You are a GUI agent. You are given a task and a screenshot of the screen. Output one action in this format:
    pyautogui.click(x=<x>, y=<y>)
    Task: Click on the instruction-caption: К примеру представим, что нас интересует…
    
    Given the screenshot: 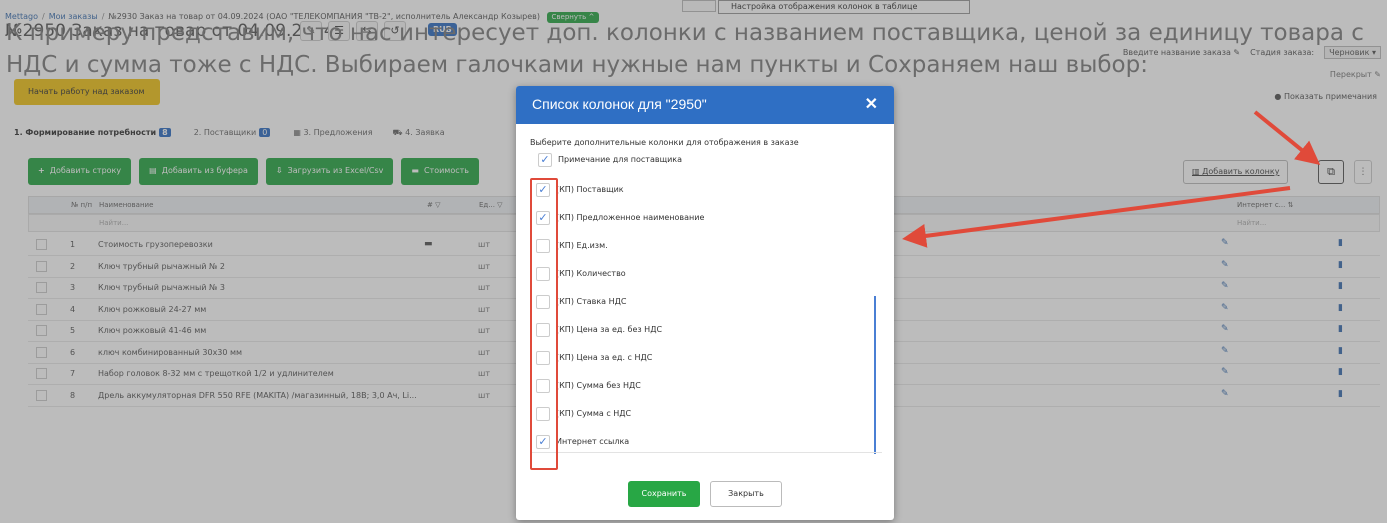 What is the action you would take?
    pyautogui.click(x=685, y=49)
    